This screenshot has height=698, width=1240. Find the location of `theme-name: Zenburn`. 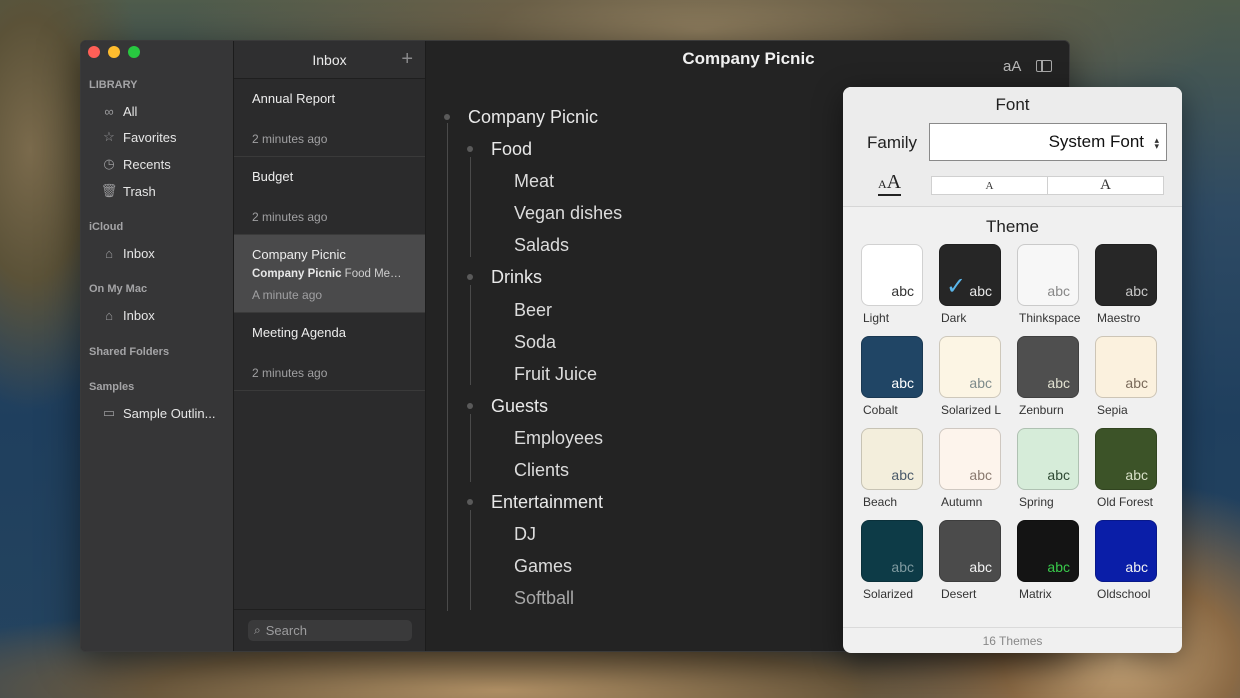

theme-name: Zenburn is located at coordinates (1041, 410).